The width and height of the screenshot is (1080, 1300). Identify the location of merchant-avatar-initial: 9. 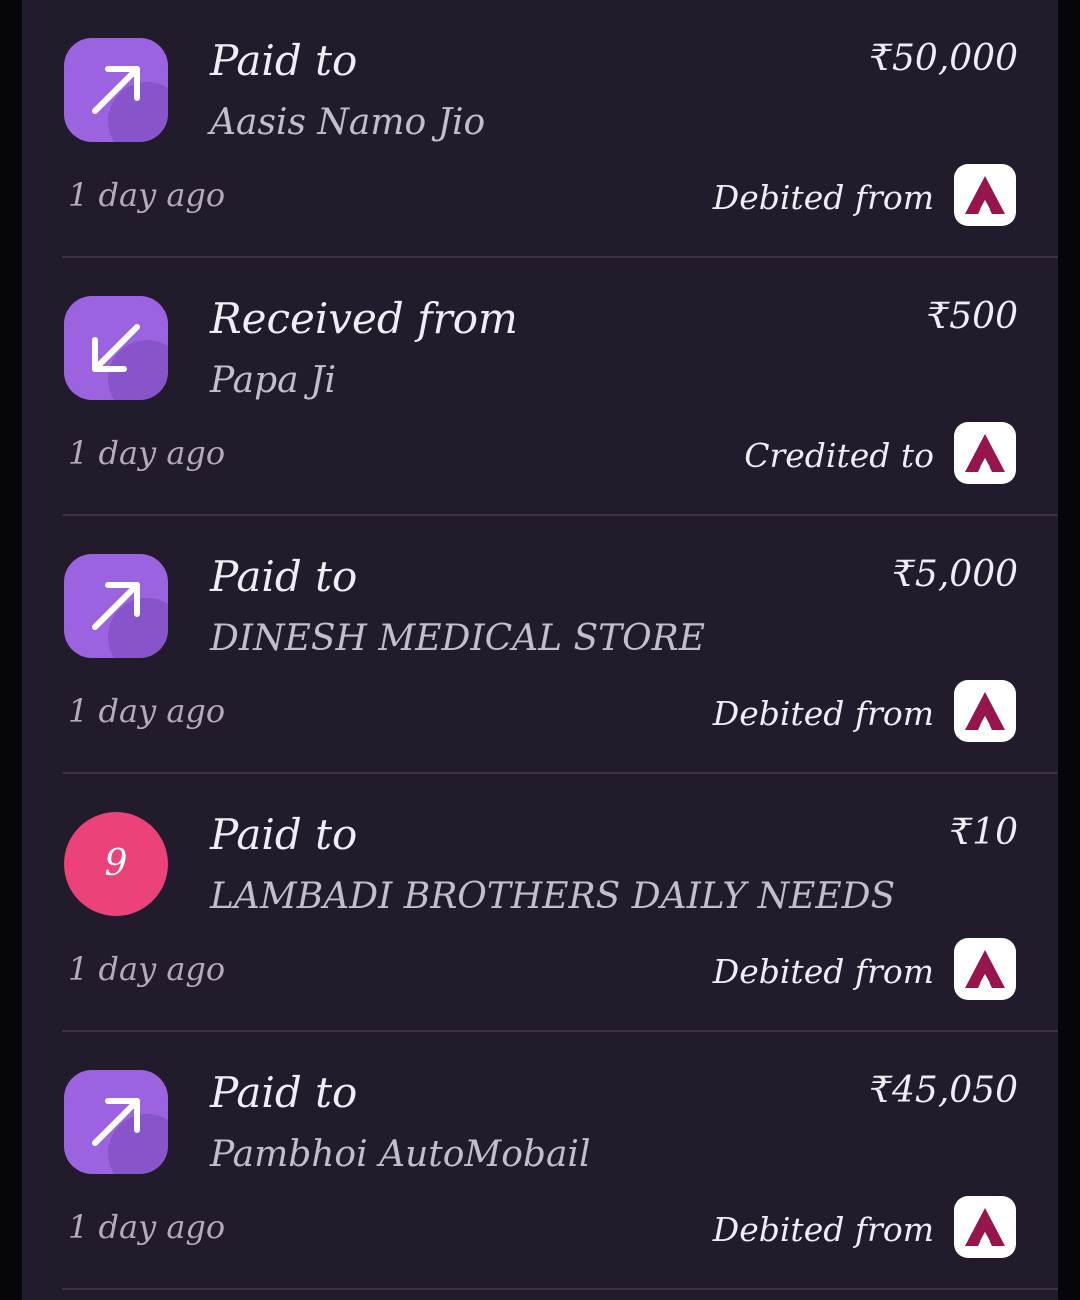
(116, 863).